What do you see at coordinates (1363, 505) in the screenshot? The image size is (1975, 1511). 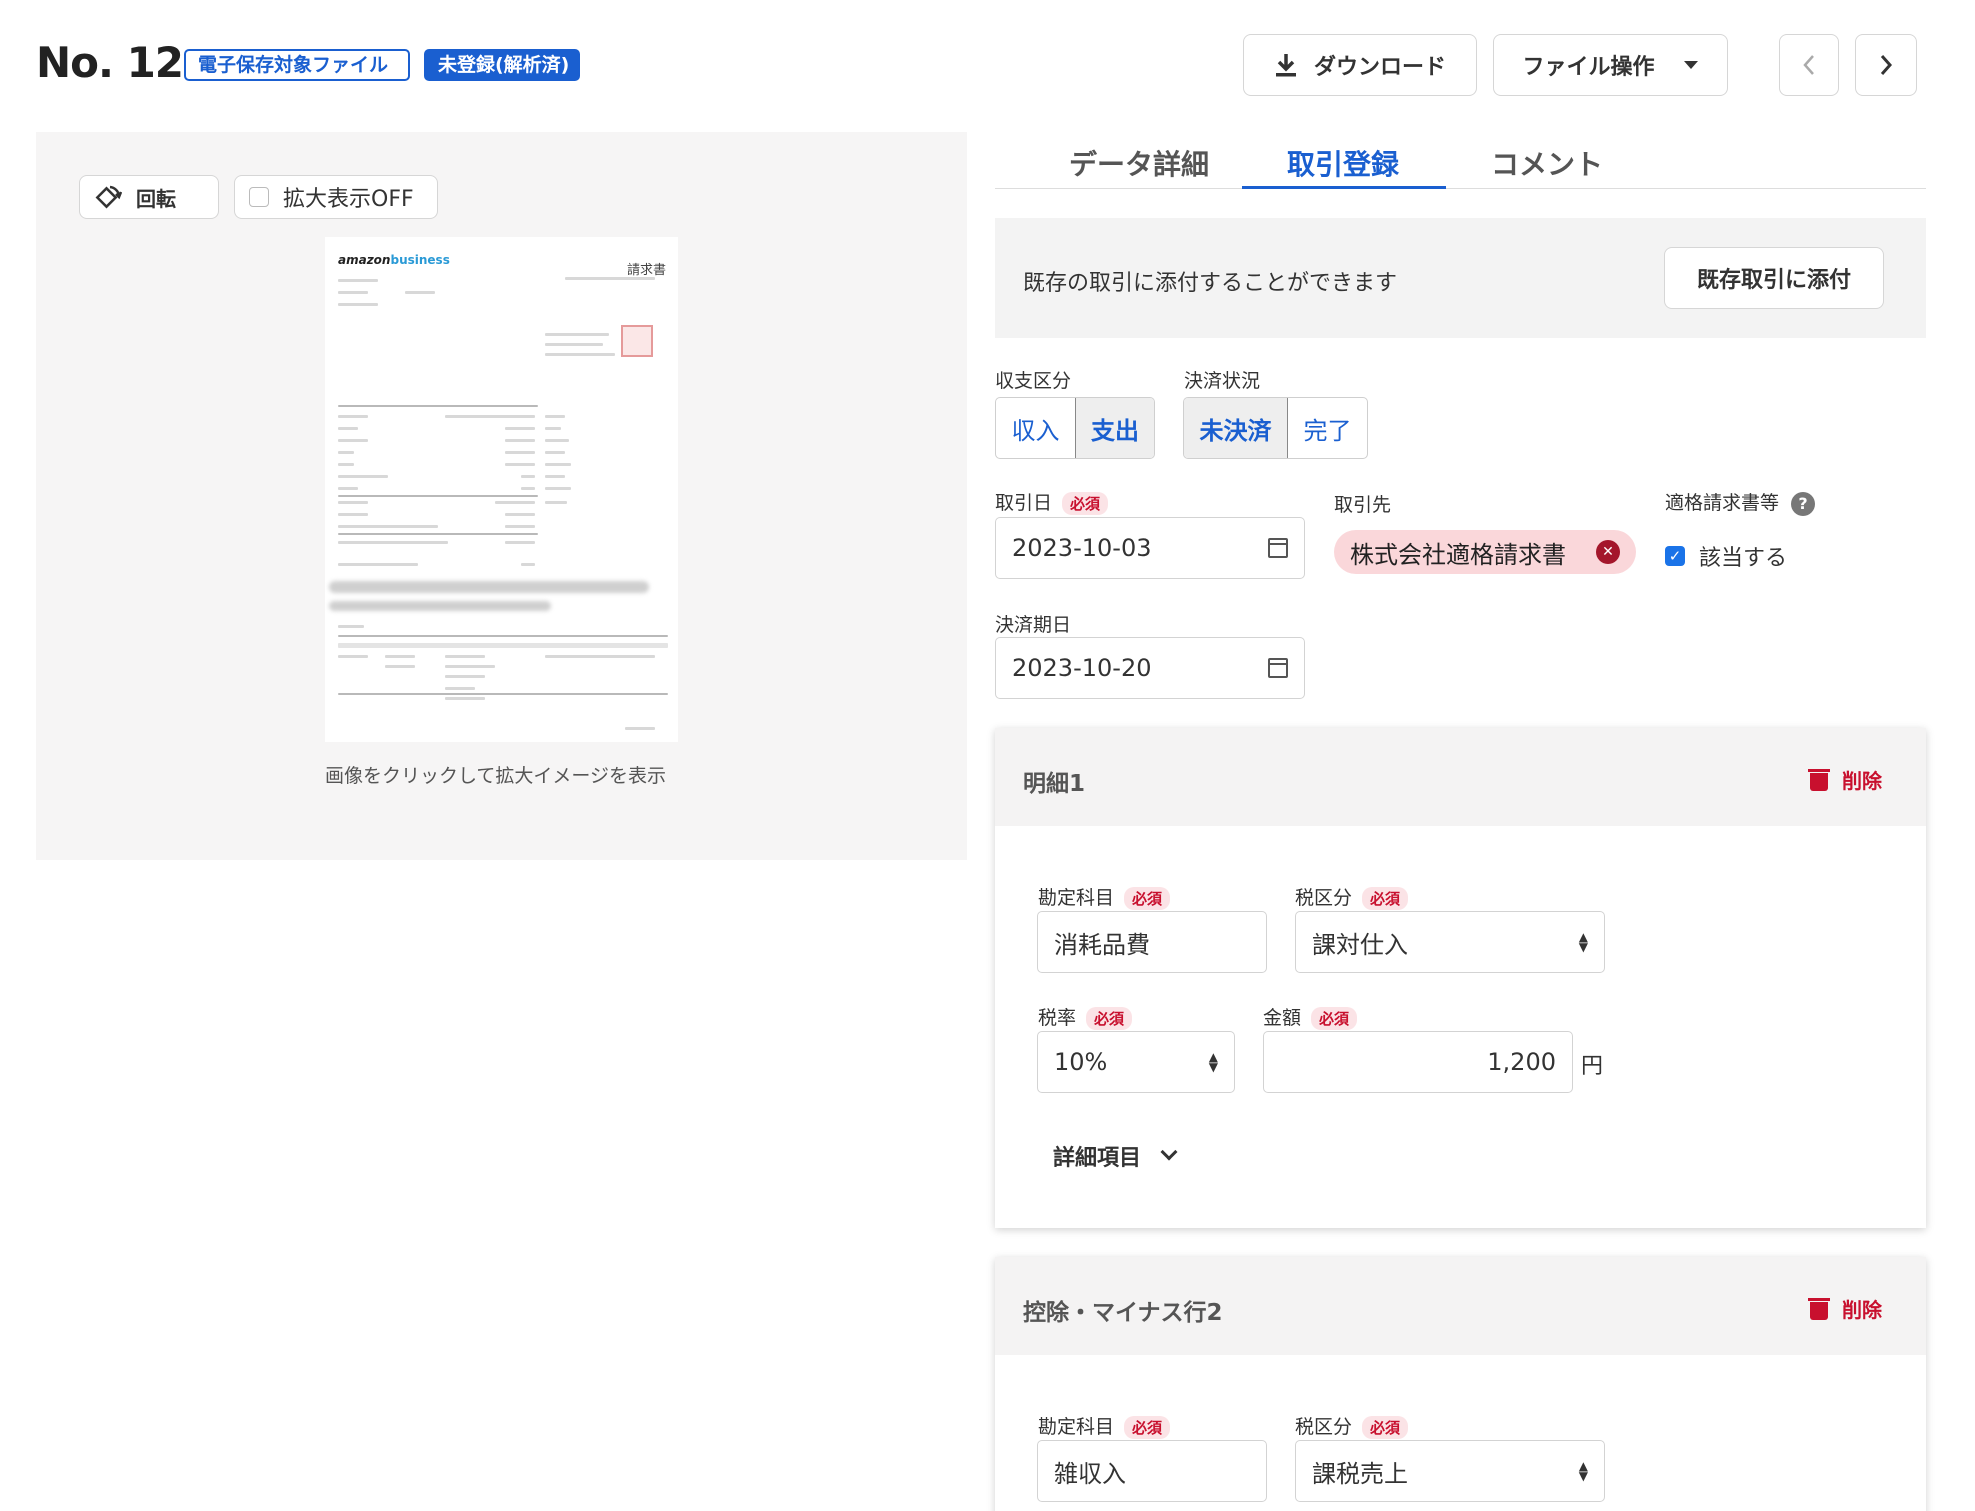 I see `partner-label: 取引先` at bounding box center [1363, 505].